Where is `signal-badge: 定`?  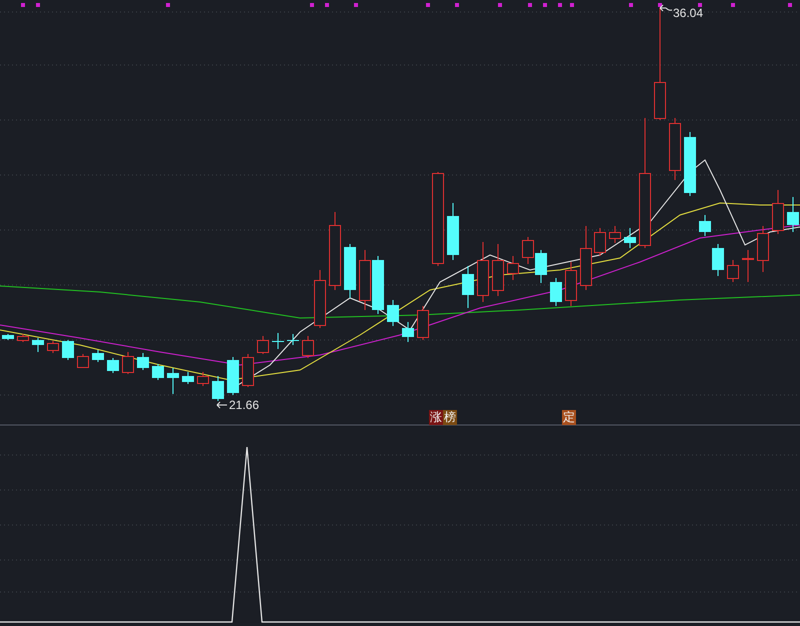 signal-badge: 定 is located at coordinates (569, 417).